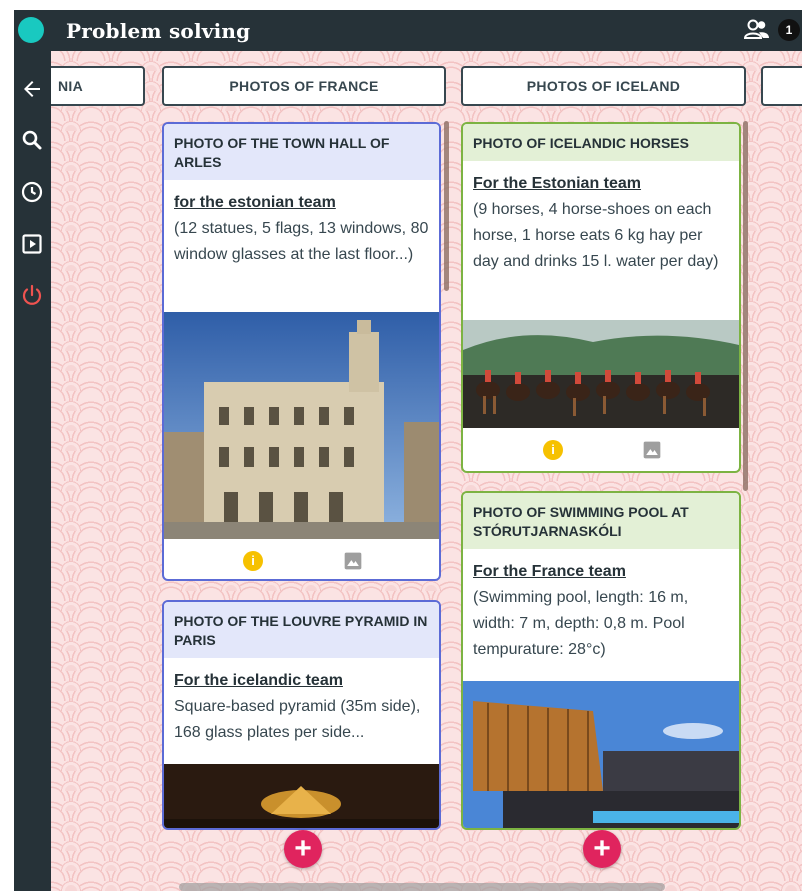  I want to click on play-box-icon, so click(32, 244).